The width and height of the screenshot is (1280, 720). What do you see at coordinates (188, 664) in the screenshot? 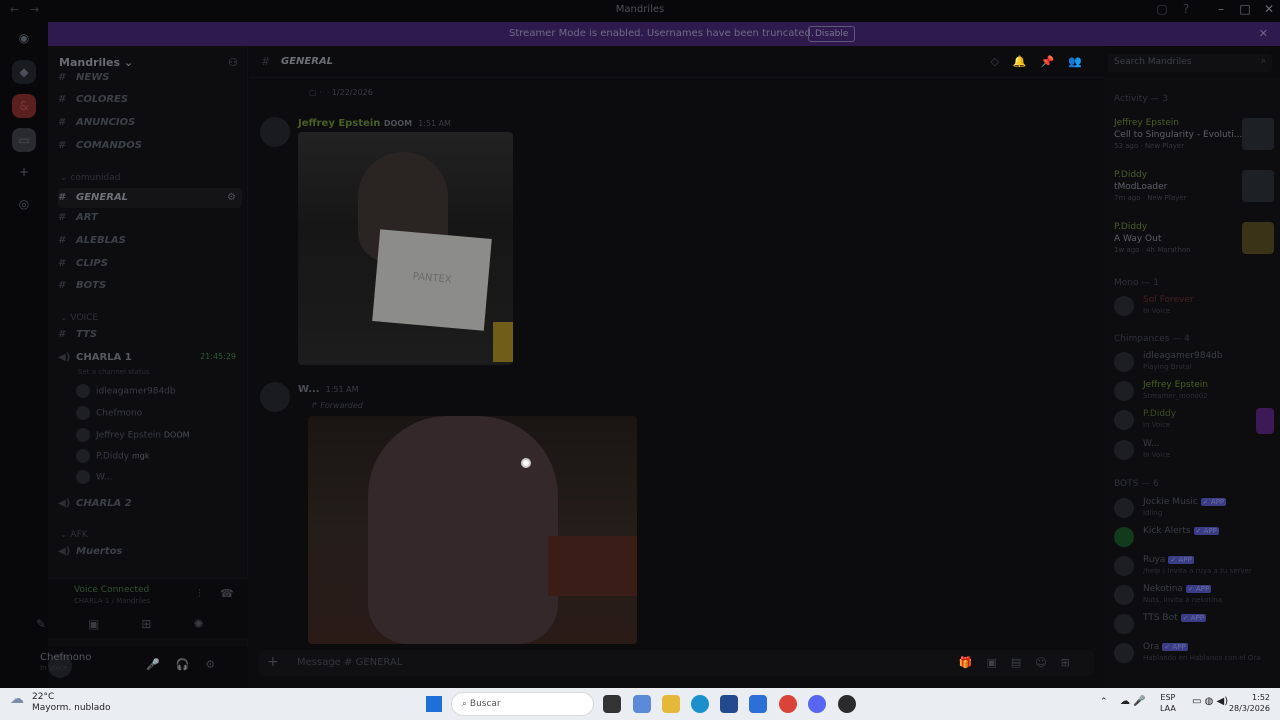
I see `user-controls-icons: 🎤🎧⚙` at bounding box center [188, 664].